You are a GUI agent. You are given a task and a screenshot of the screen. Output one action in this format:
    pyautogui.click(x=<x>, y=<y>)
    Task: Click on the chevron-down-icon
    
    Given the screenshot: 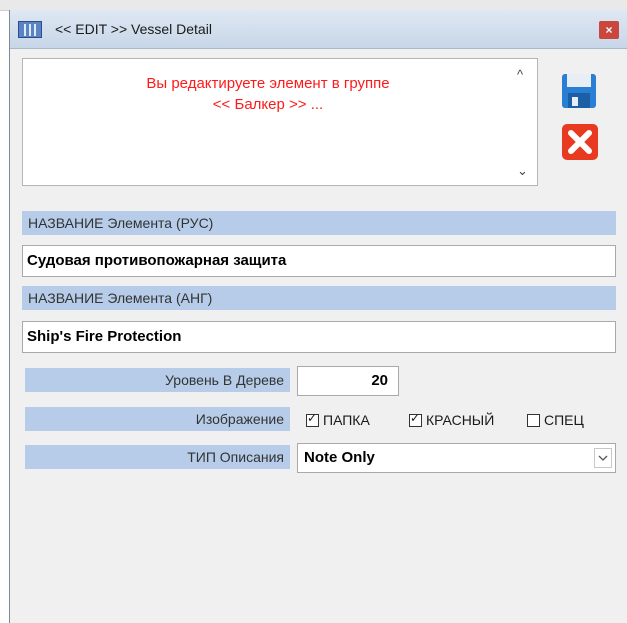 What is the action you would take?
    pyautogui.click(x=603, y=458)
    